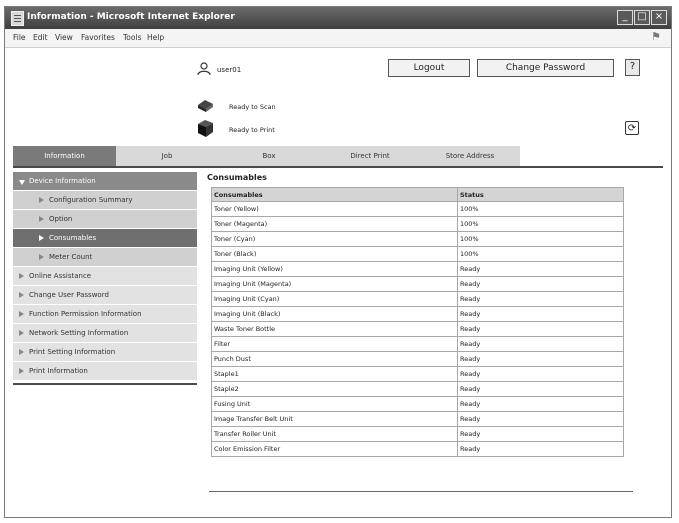  I want to click on minimize-button: _, so click(625, 17).